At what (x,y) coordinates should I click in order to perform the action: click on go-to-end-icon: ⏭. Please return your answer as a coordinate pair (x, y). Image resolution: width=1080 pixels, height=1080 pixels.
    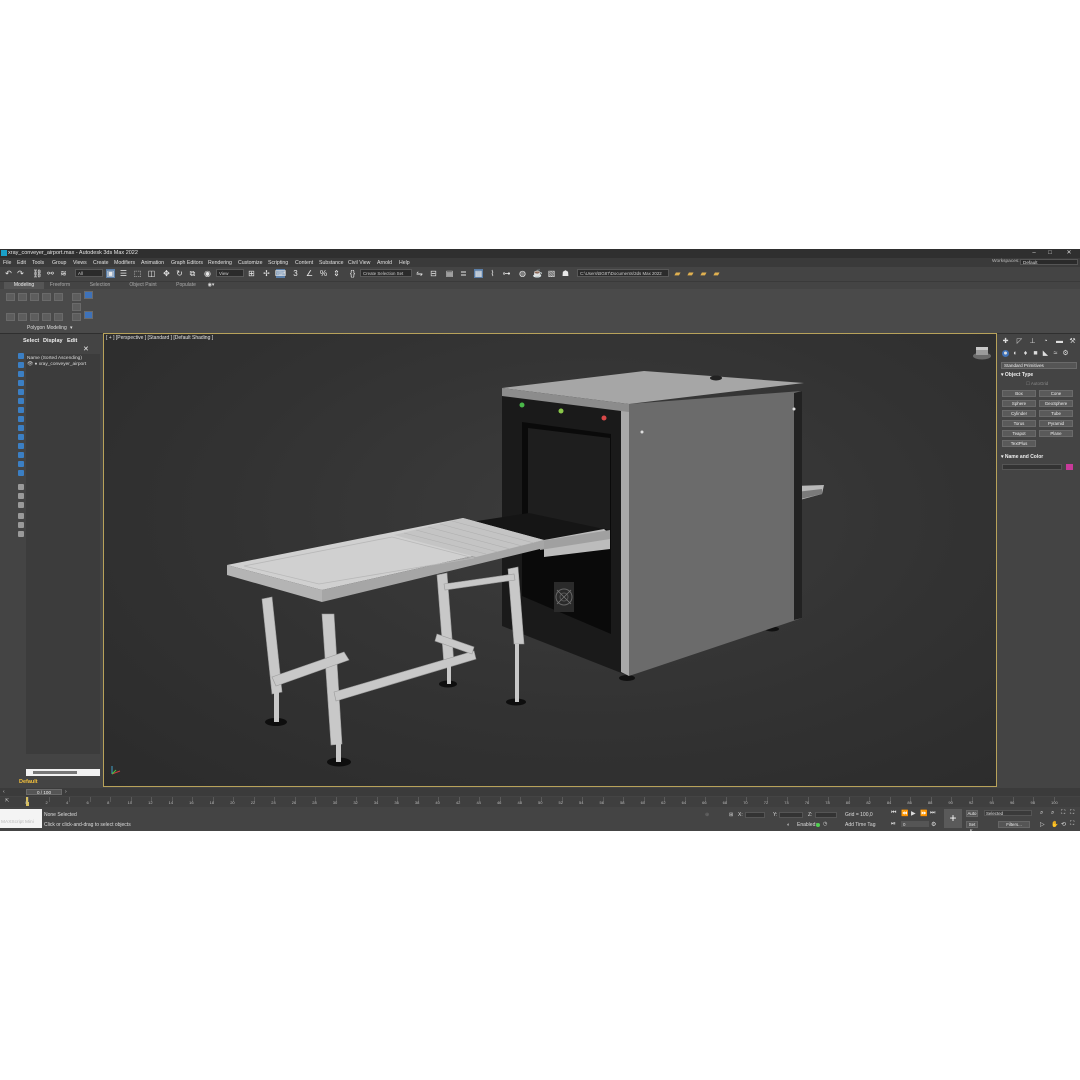
    Looking at the image, I should click on (932, 813).